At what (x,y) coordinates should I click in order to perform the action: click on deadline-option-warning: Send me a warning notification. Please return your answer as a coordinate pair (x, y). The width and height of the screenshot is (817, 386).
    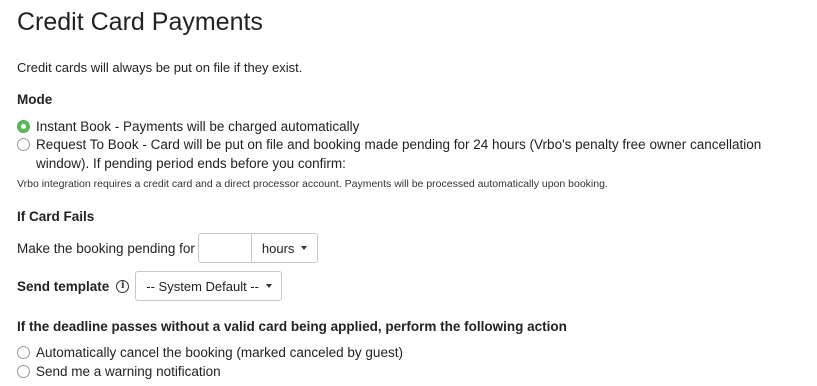
    Looking at the image, I should click on (119, 371).